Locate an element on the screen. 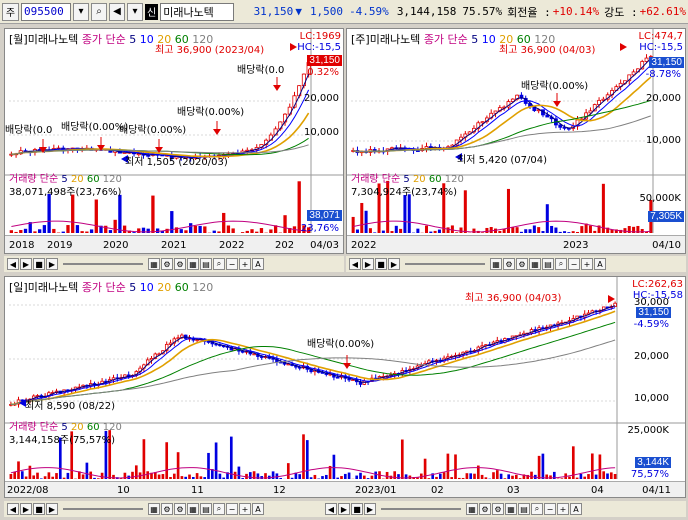  search-icon: ⌕ is located at coordinates (99, 11).